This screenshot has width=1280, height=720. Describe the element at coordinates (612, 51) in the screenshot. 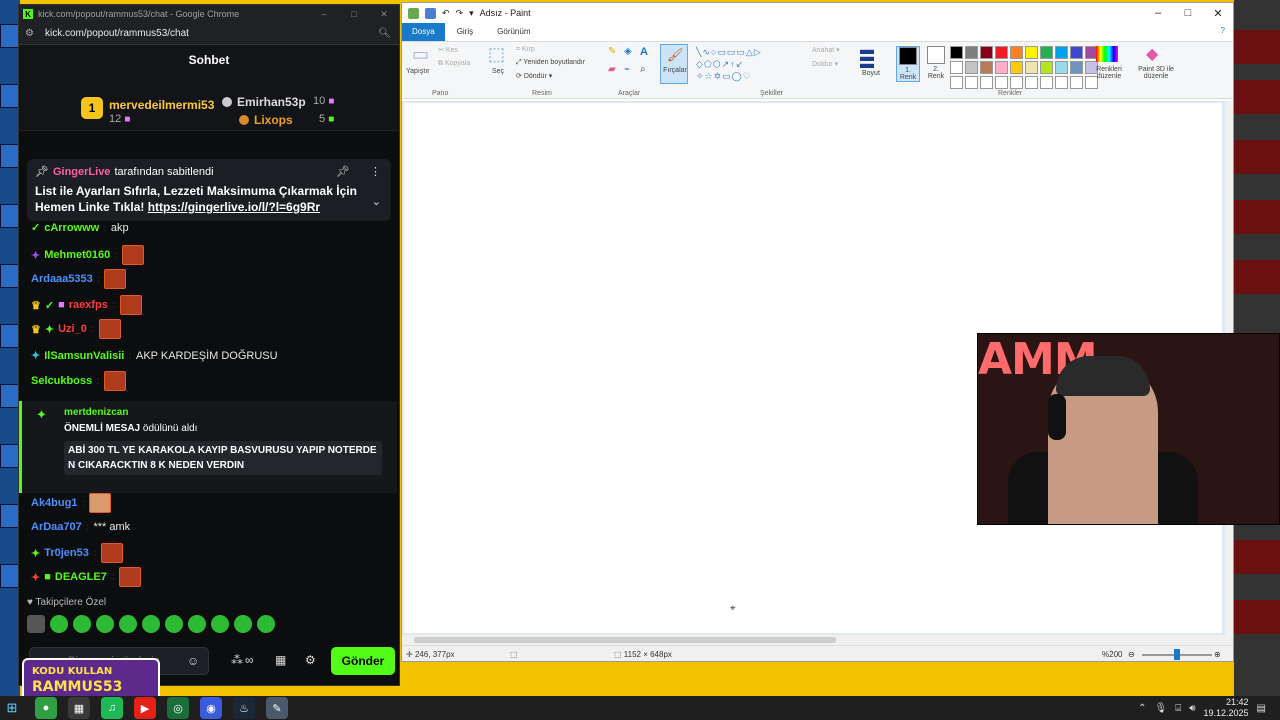

I see `pencil-icon: ✎` at that location.